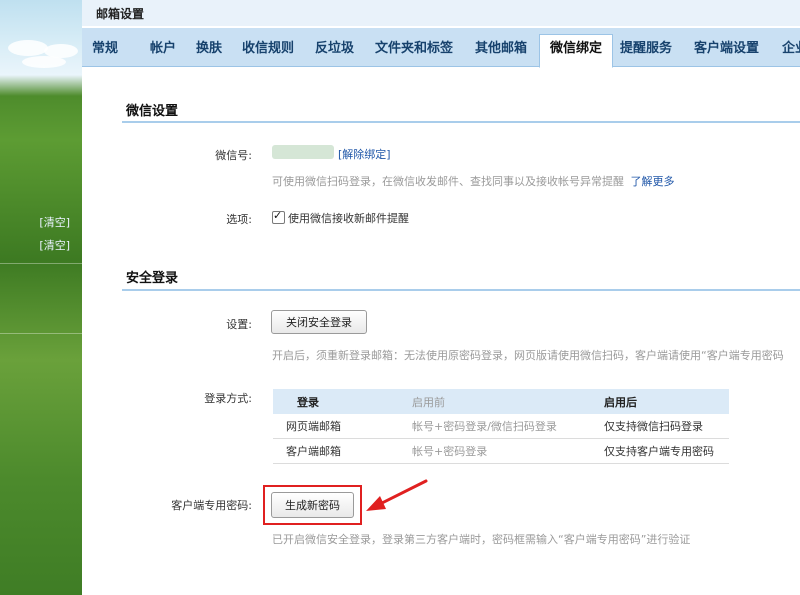  Describe the element at coordinates (268, 51) in the screenshot. I see `tab-receive-rules: 收信规则` at that location.